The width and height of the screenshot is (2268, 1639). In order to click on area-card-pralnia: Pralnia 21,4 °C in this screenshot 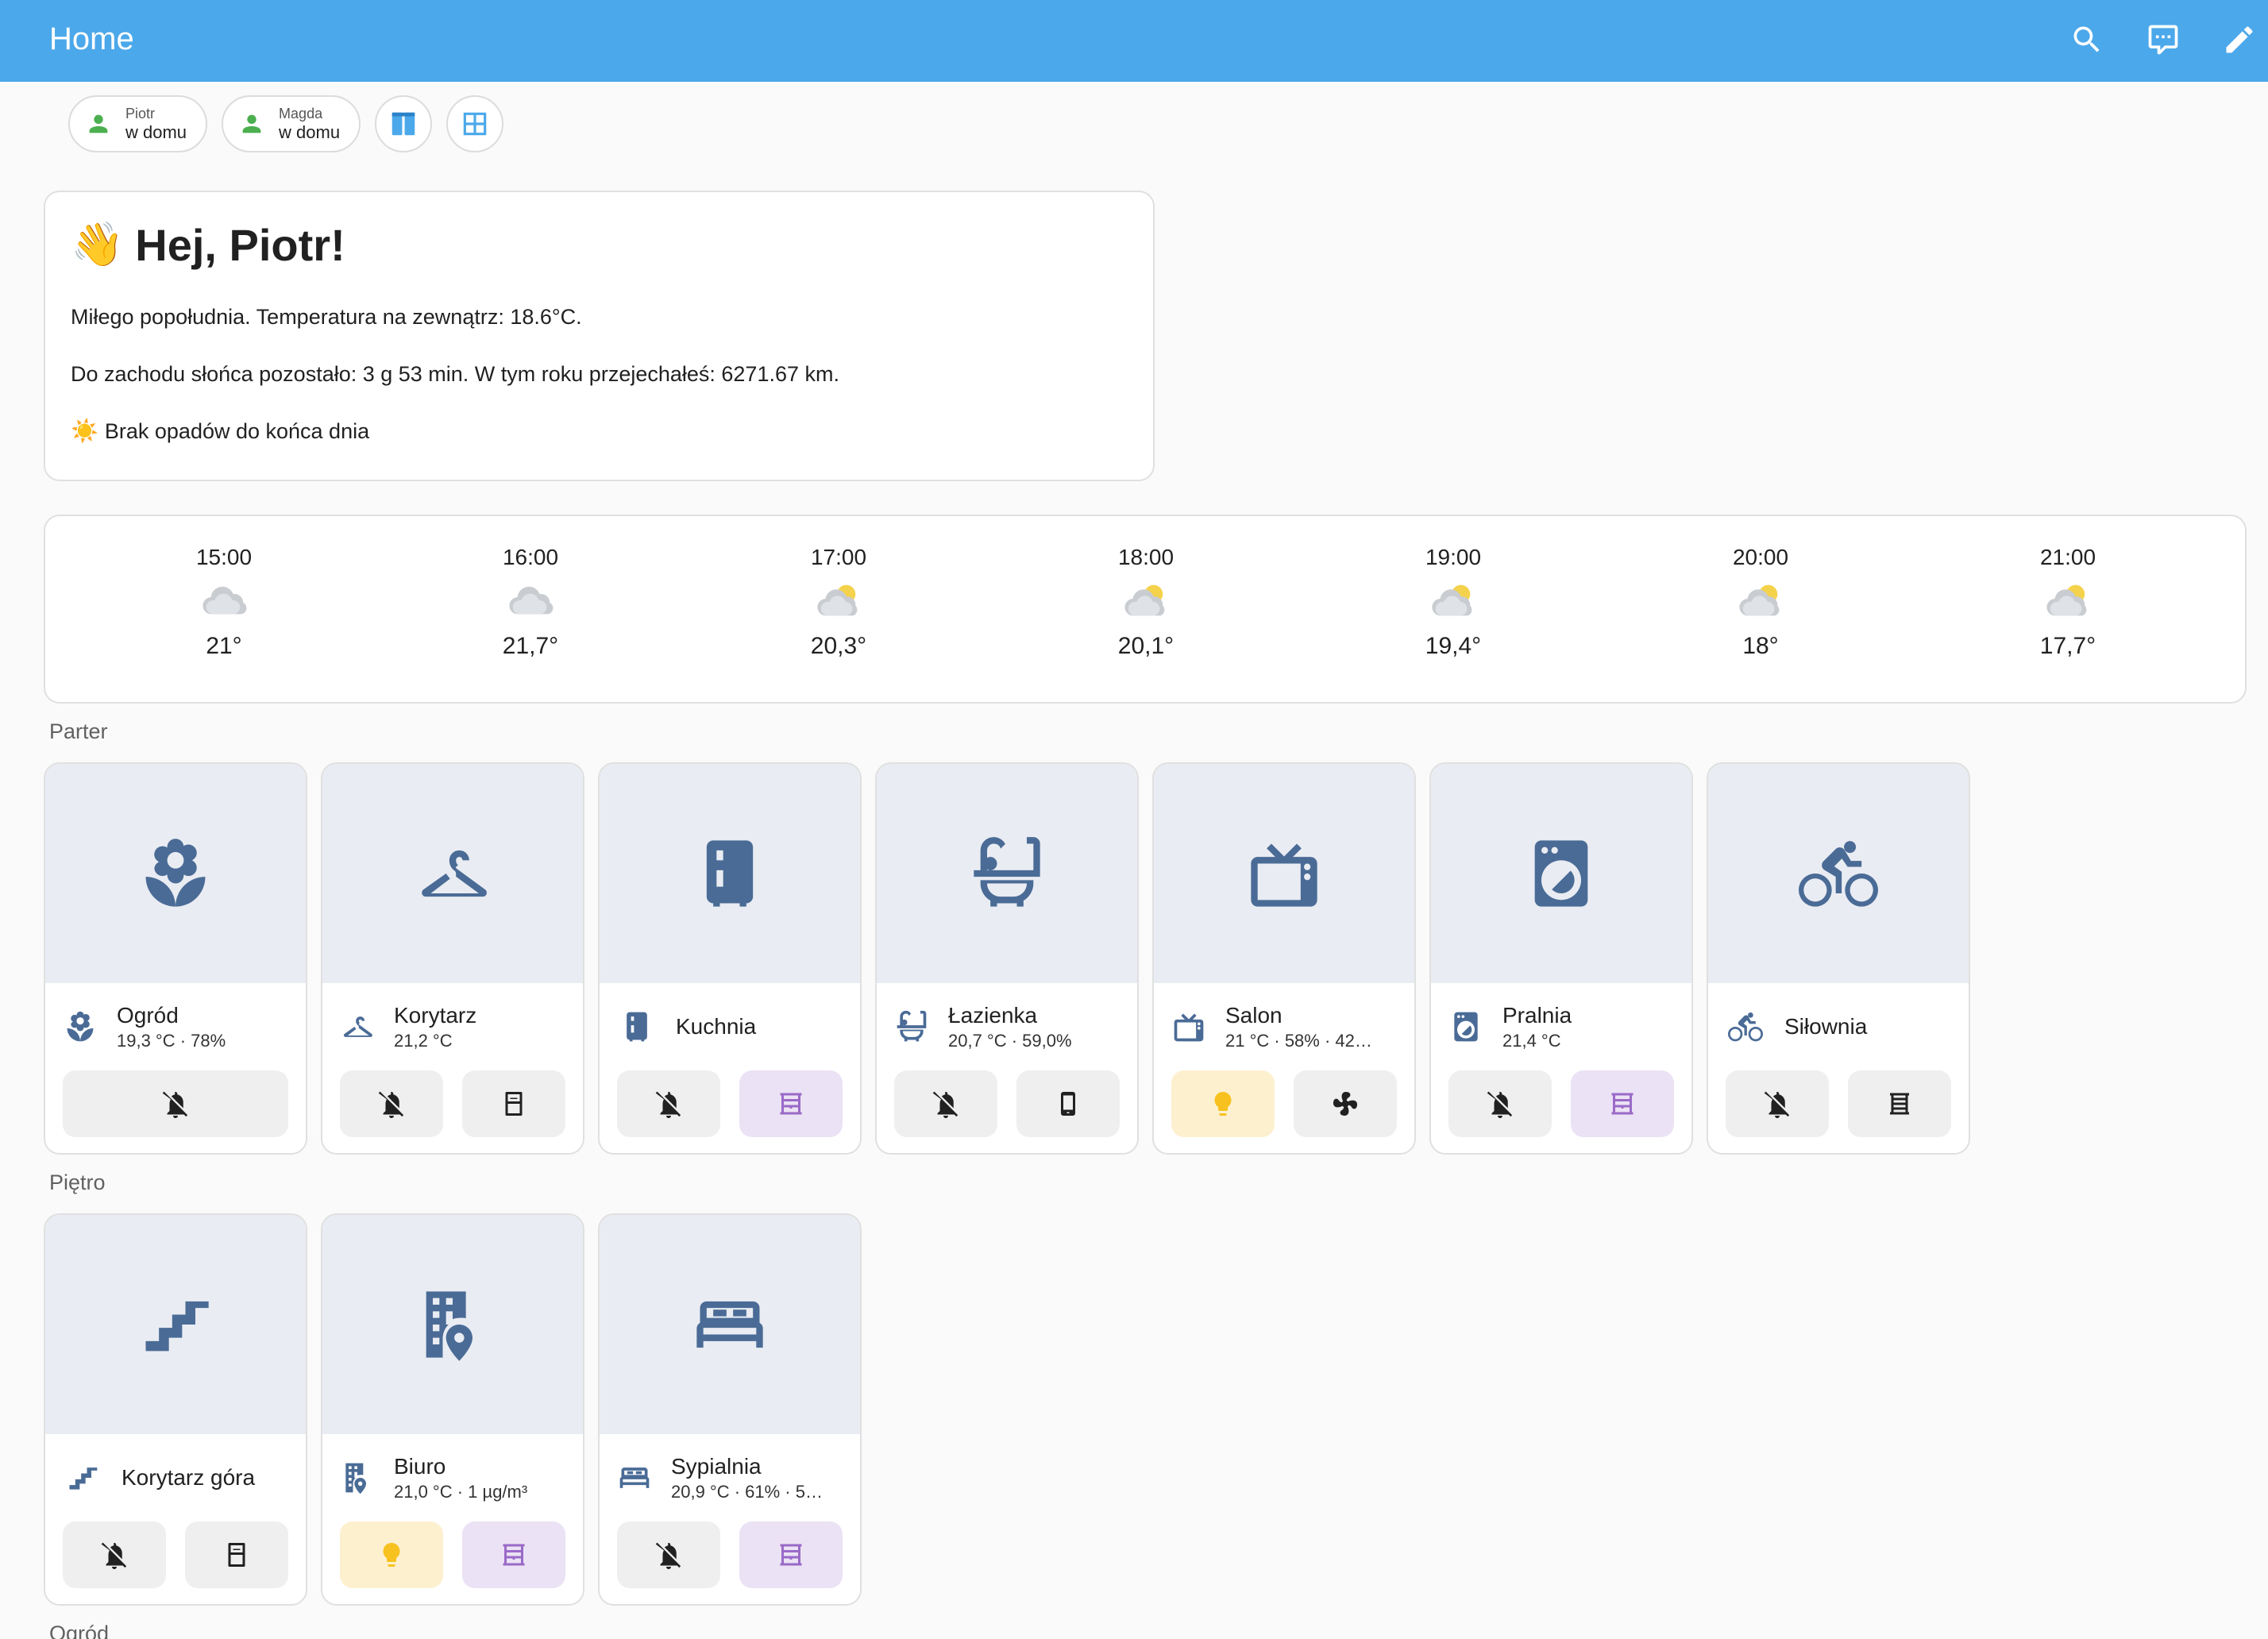, I will do `click(1561, 958)`.